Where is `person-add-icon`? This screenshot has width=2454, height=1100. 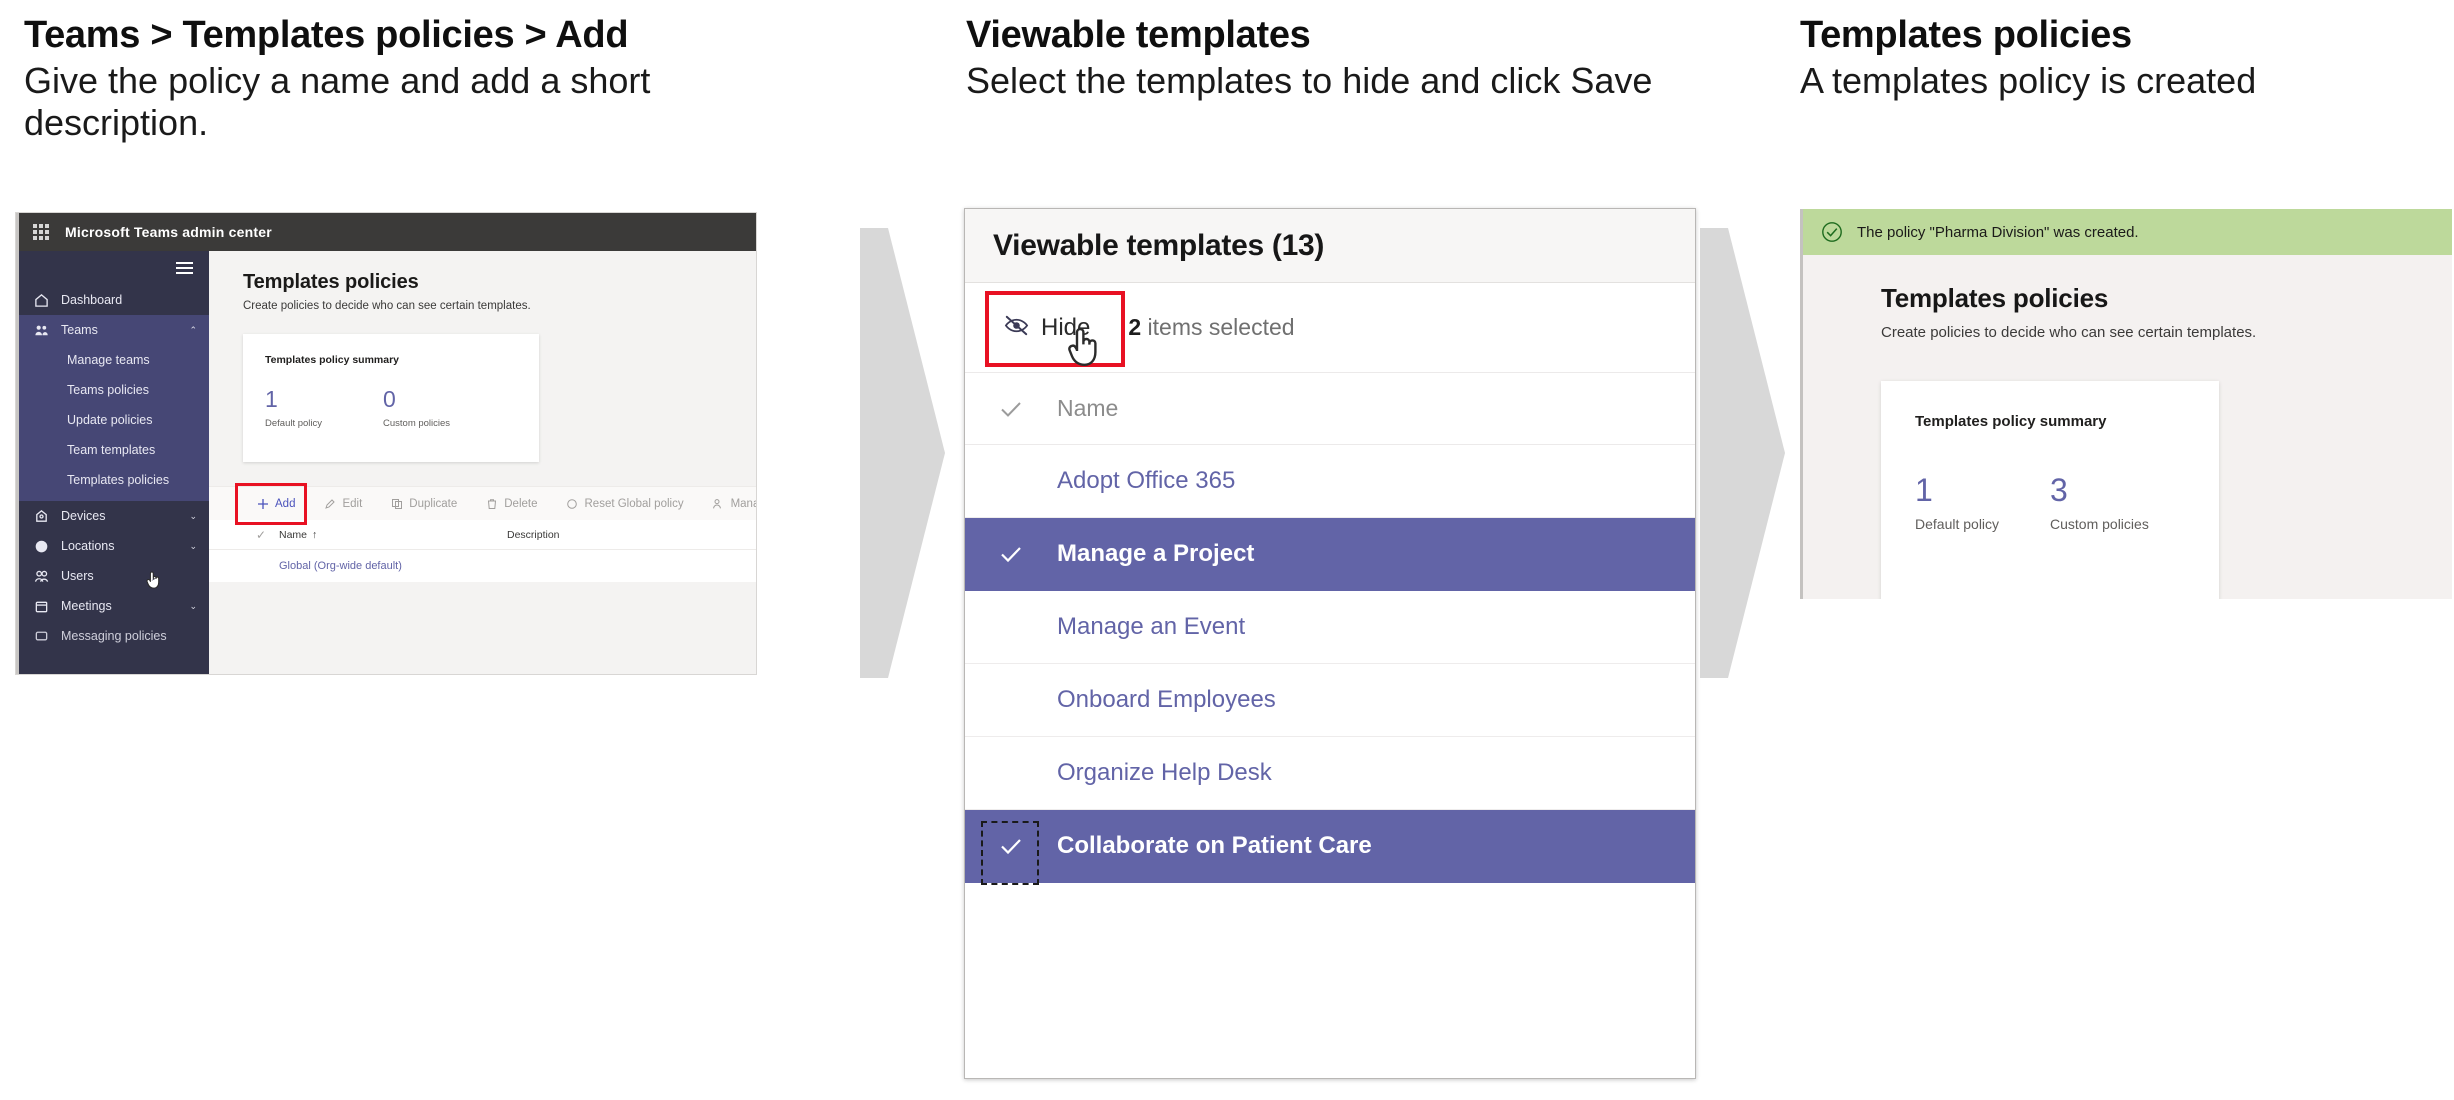
person-add-icon is located at coordinates (718, 503).